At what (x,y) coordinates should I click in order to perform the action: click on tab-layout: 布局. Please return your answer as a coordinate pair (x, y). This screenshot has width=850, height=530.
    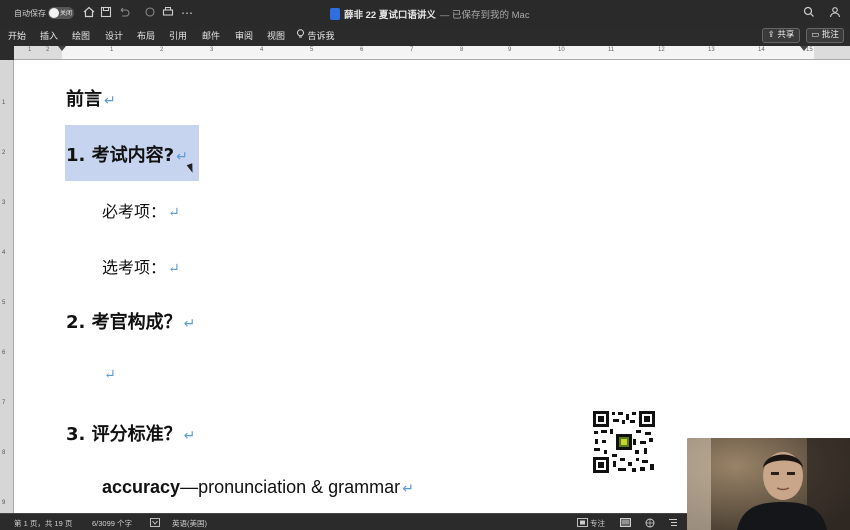
    Looking at the image, I should click on (146, 35).